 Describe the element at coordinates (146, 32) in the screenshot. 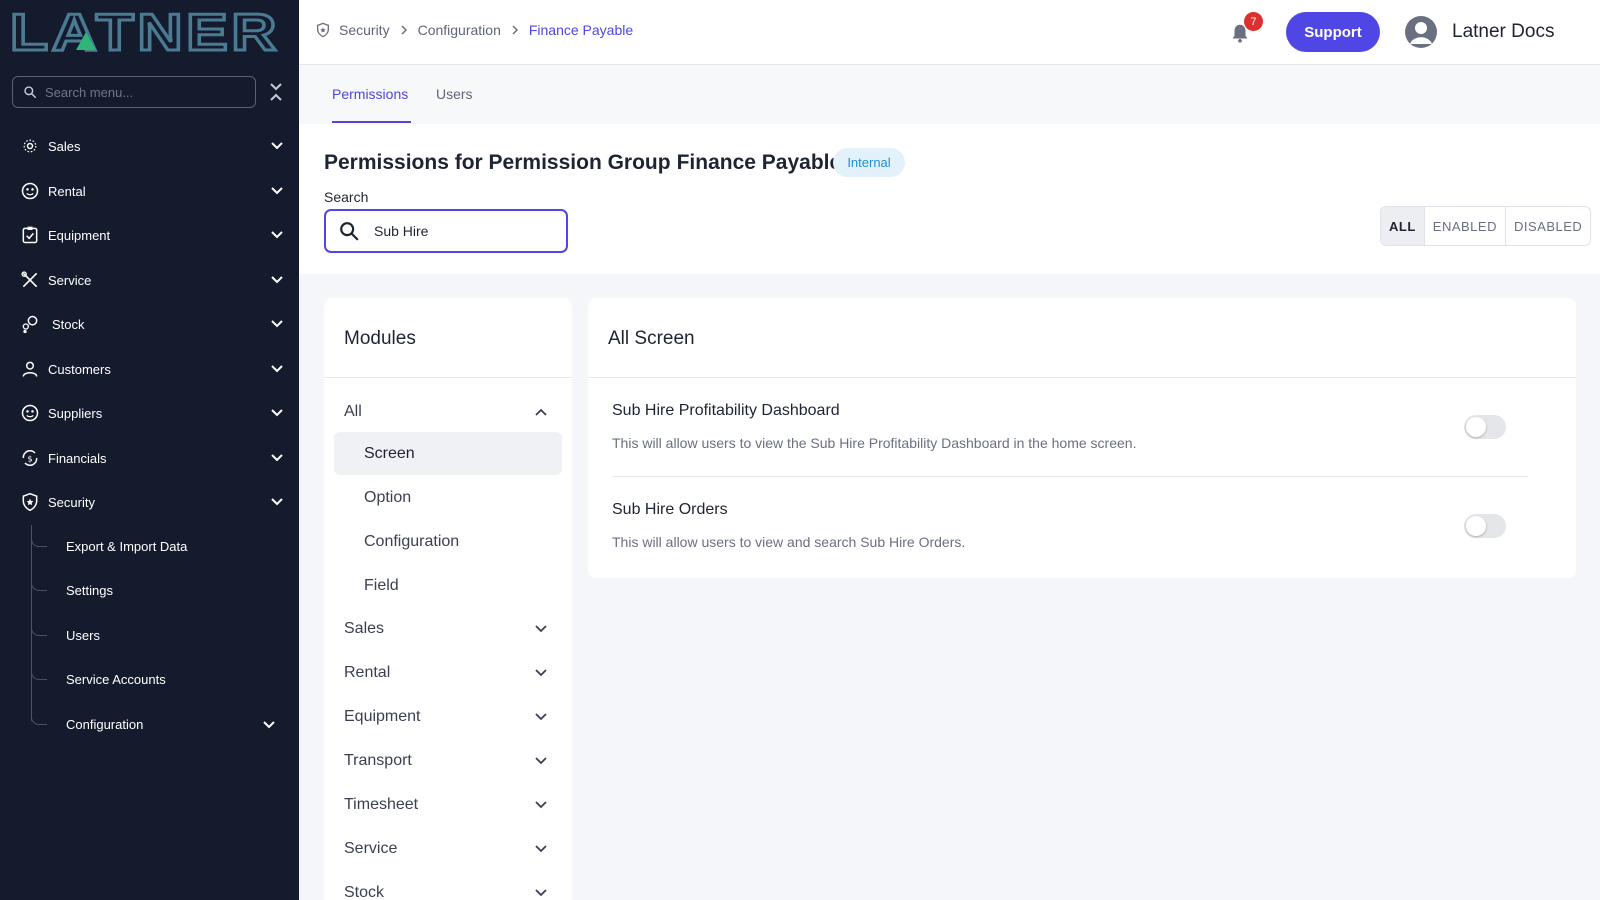

I see `latner-logo: LATNER` at that location.